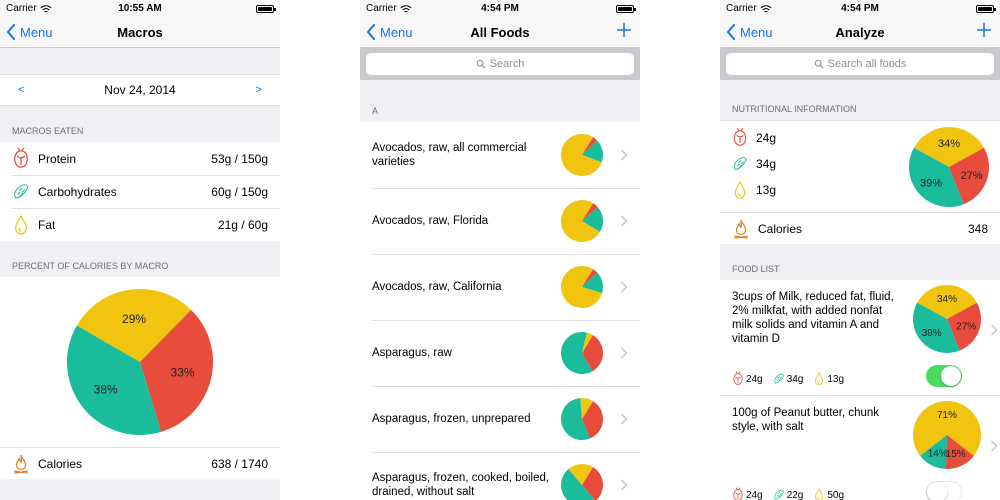  I want to click on pie-label-fat: 29%, so click(134, 319).